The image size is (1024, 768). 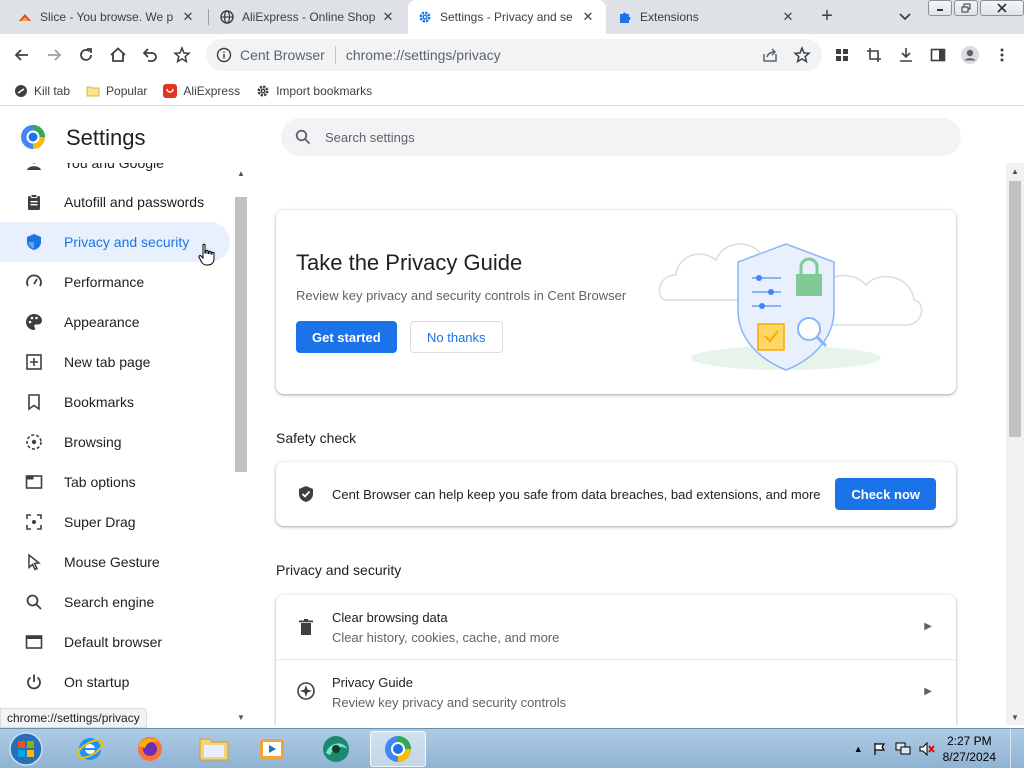 I want to click on cent-browser-icon, so click(x=398, y=749).